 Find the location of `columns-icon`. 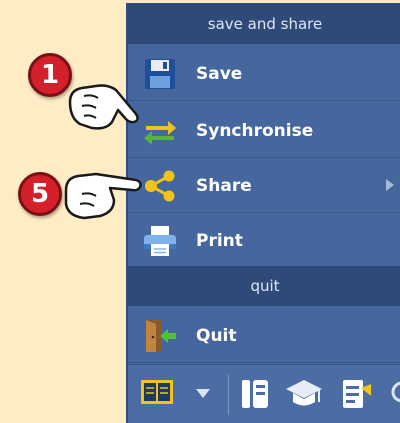

columns-icon is located at coordinates (255, 394).